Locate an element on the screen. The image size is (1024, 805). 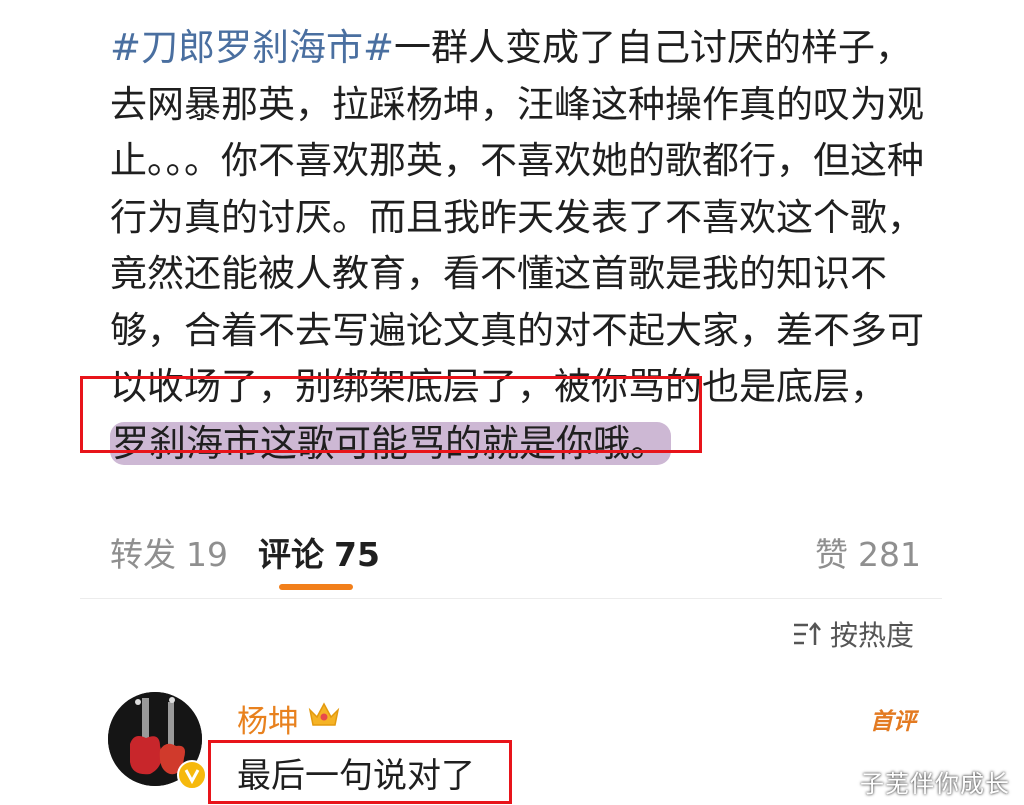
sort-button: 按热度 is located at coordinates (853, 634).